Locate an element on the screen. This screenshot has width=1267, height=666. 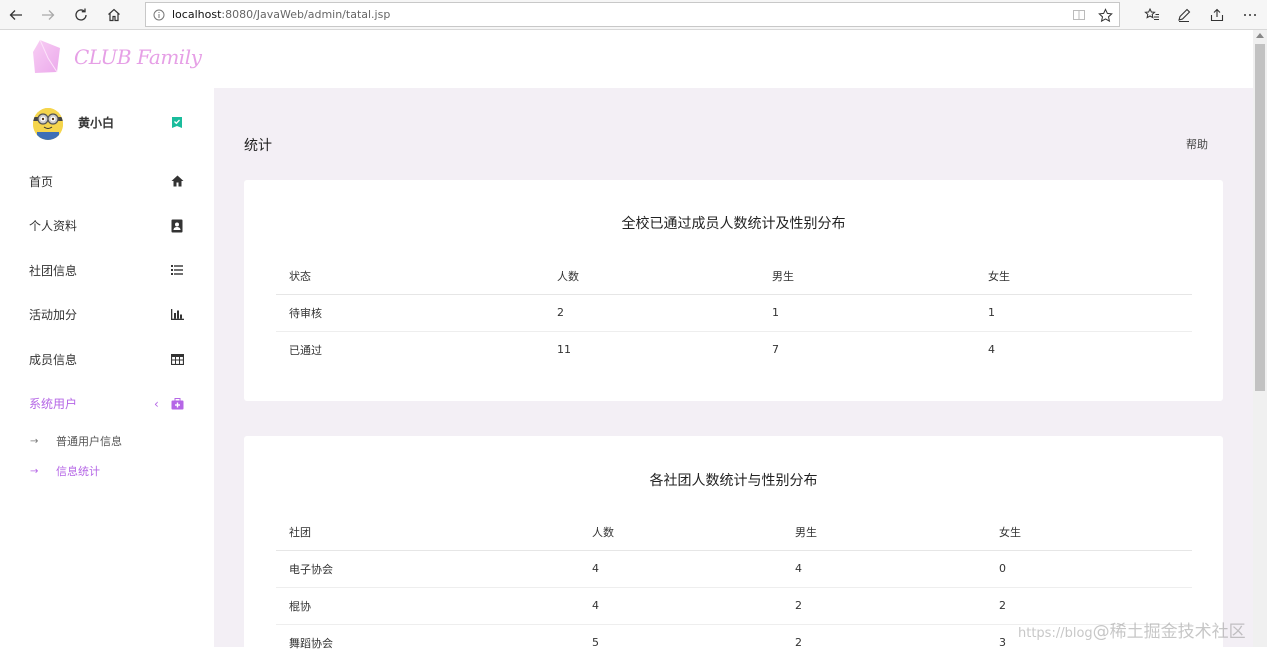
column-header: 状态 is located at coordinates (410, 276).